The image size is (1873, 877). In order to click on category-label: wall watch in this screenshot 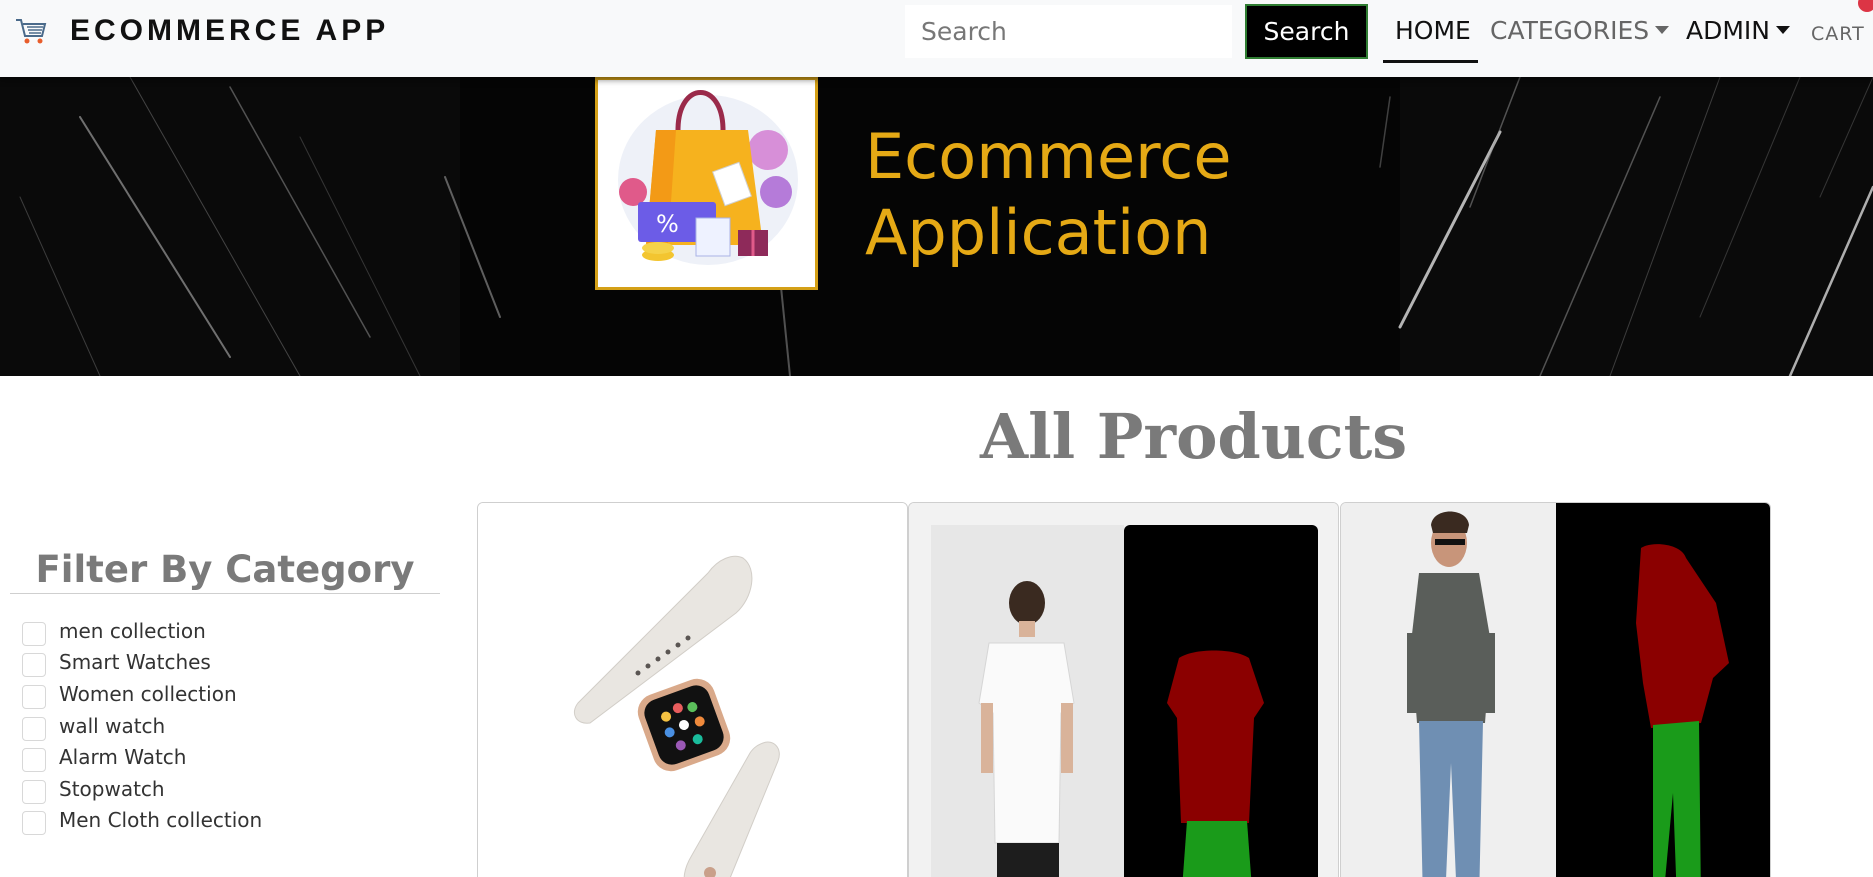, I will do `click(112, 725)`.